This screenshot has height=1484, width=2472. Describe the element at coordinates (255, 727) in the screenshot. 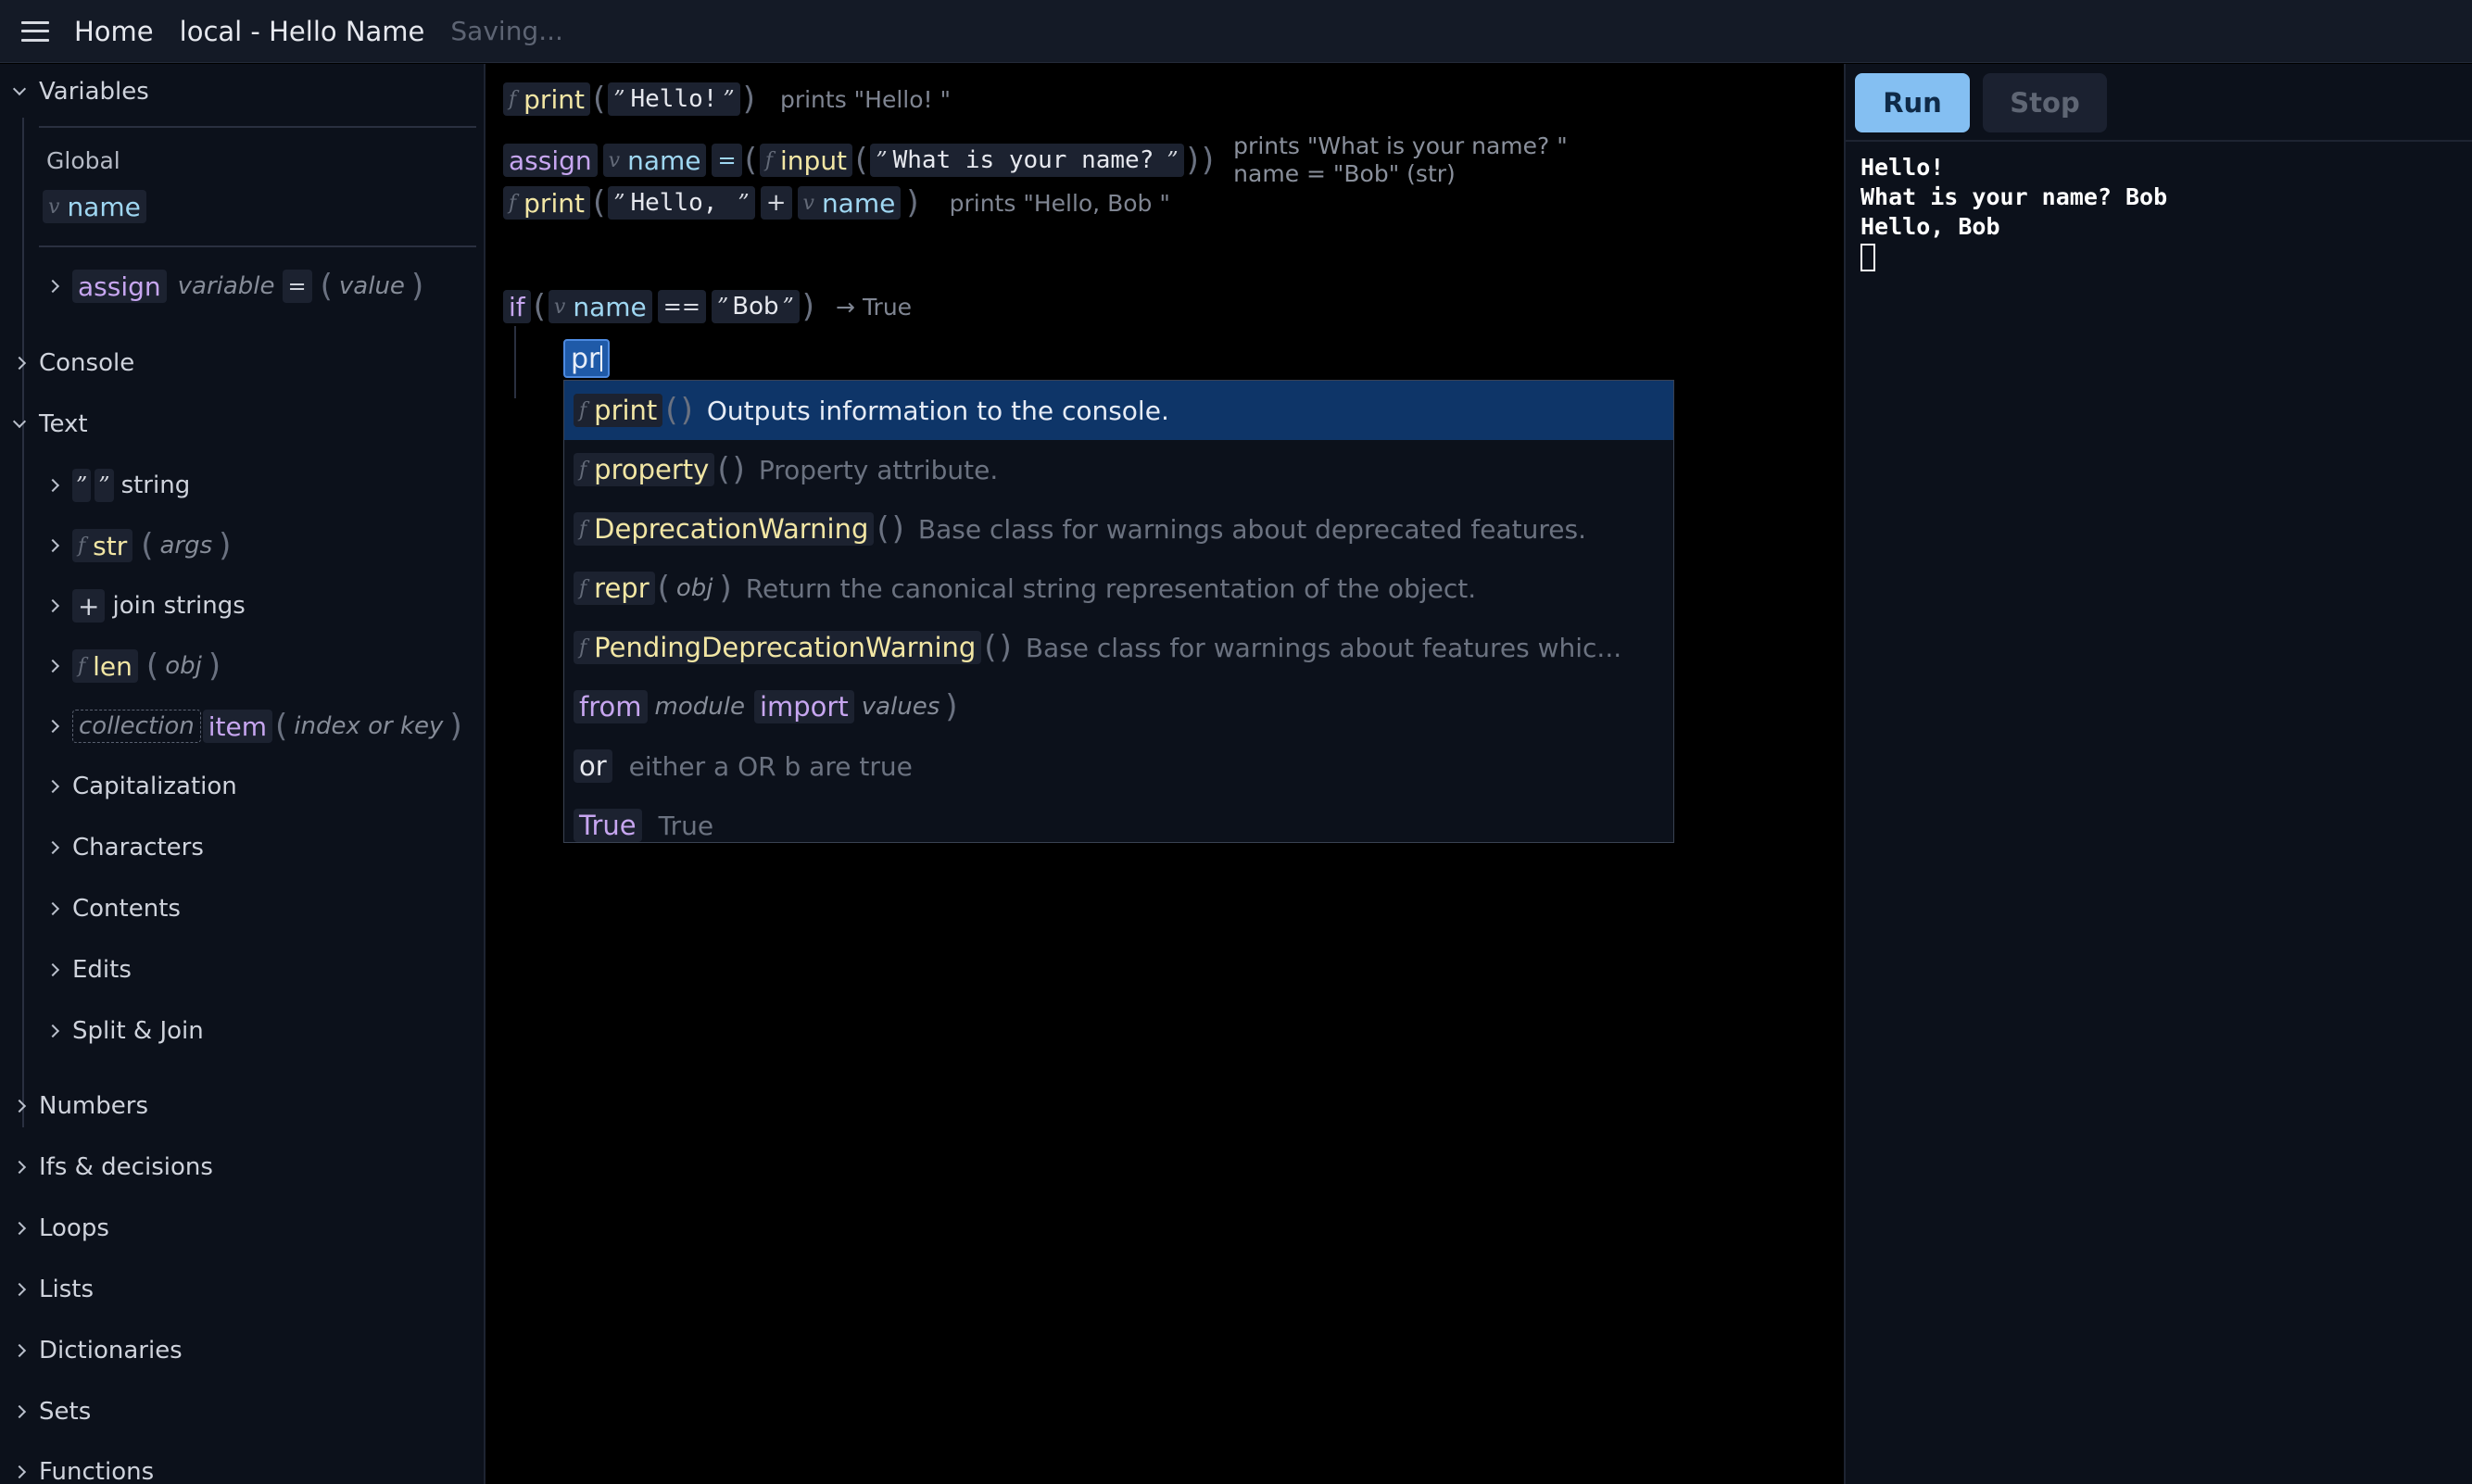

I see `item-snippet: collection item ( index or key )` at that location.